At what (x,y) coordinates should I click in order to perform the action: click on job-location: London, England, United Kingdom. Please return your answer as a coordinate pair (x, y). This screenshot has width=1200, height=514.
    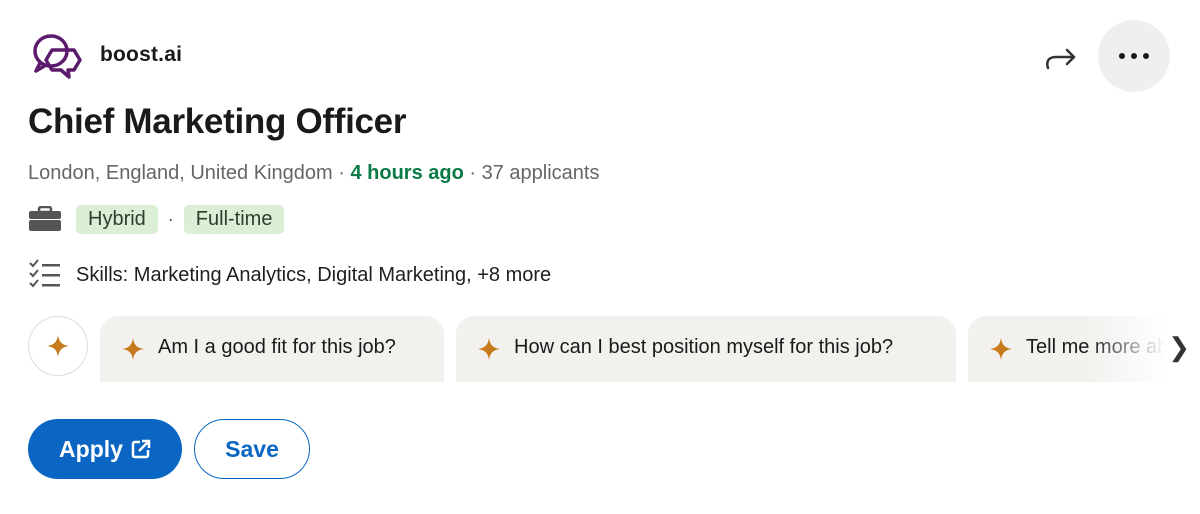
    Looking at the image, I should click on (180, 173).